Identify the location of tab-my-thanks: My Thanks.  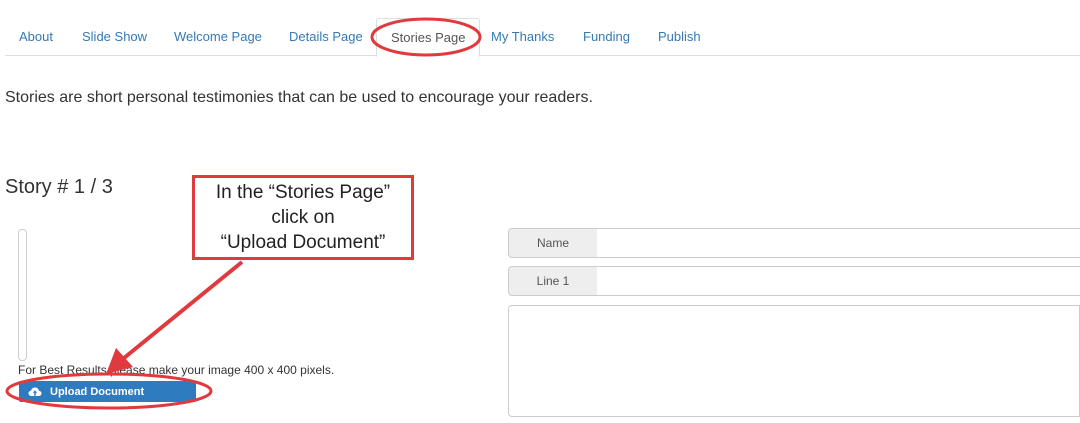
(522, 36).